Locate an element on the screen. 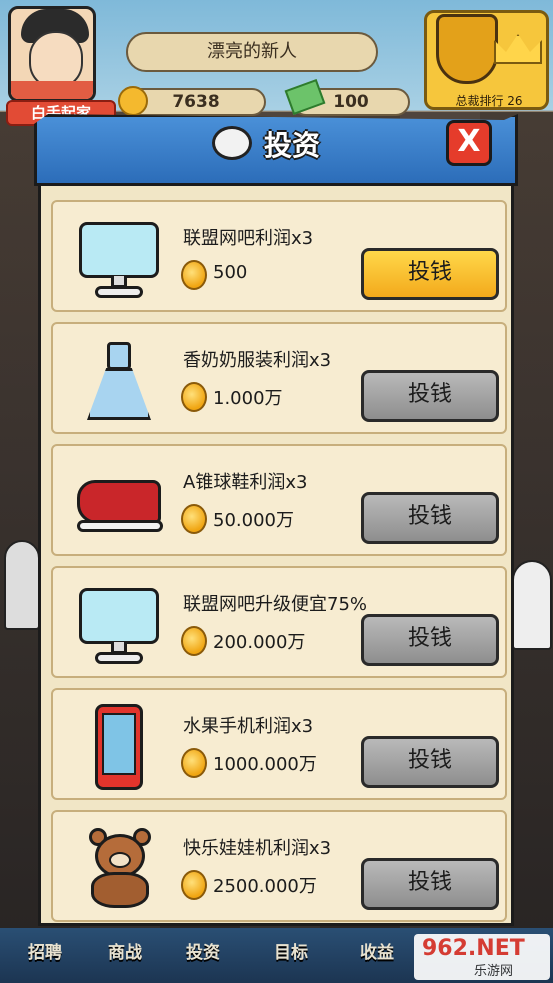 The image size is (553, 983). player-avatar is located at coordinates (52, 54).